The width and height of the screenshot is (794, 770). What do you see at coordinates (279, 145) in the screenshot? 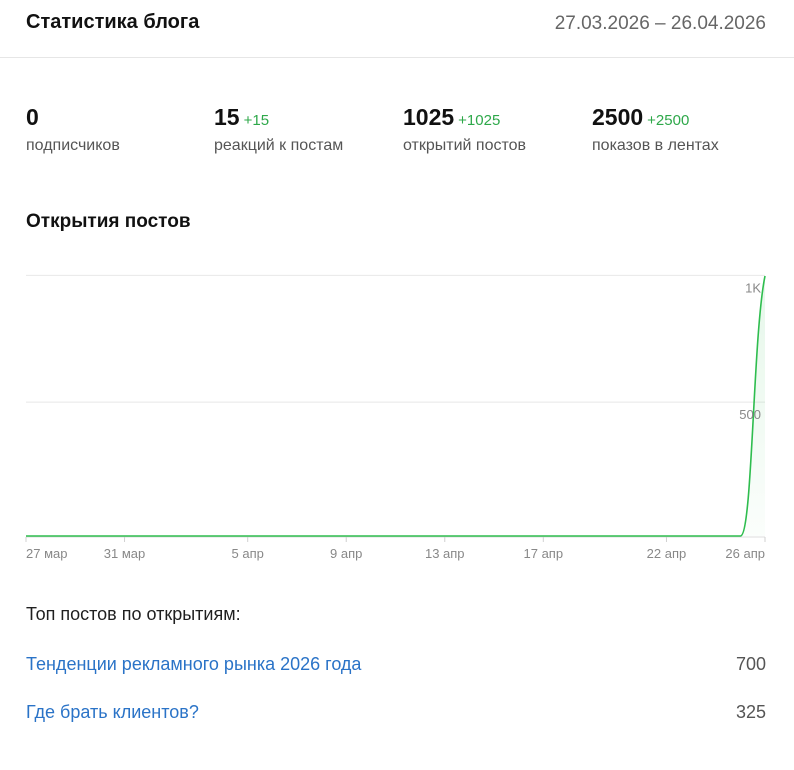
I see `stat-label: реакций к постам` at bounding box center [279, 145].